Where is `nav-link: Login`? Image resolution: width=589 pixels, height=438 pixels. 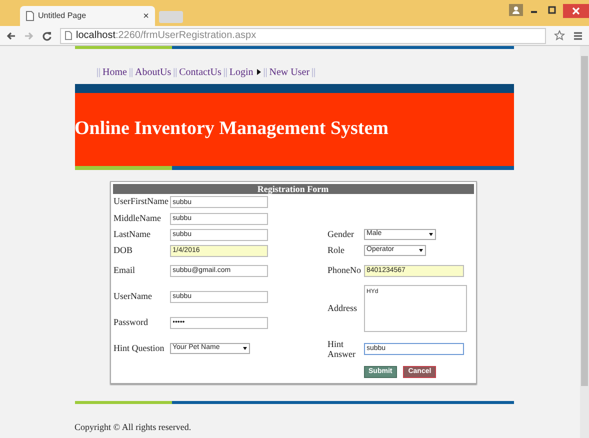 nav-link: Login is located at coordinates (241, 72).